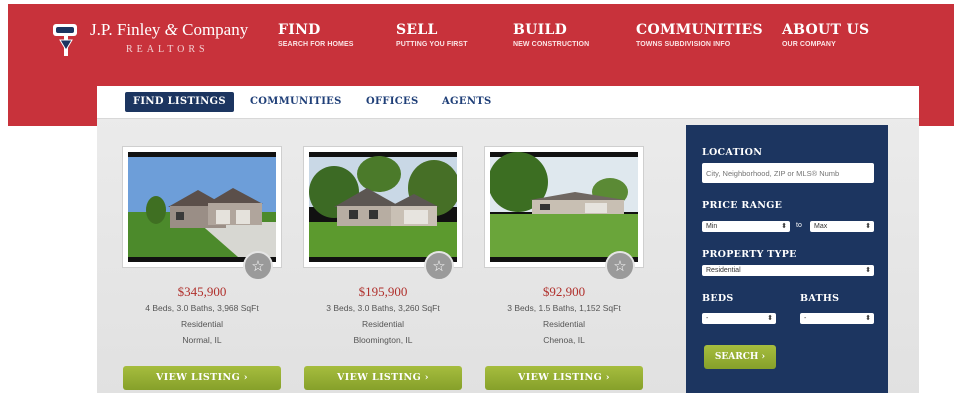 Image resolution: width=954 pixels, height=393 pixels. I want to click on logo-wordmark: J.P. Finley & Company, so click(169, 29).